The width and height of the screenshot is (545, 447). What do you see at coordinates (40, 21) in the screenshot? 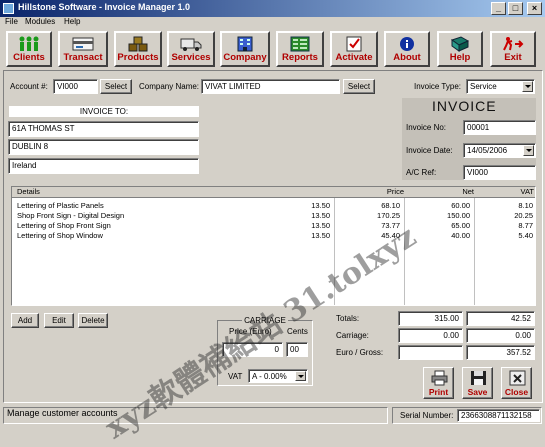
I see `menu-modules: Modules` at bounding box center [40, 21].